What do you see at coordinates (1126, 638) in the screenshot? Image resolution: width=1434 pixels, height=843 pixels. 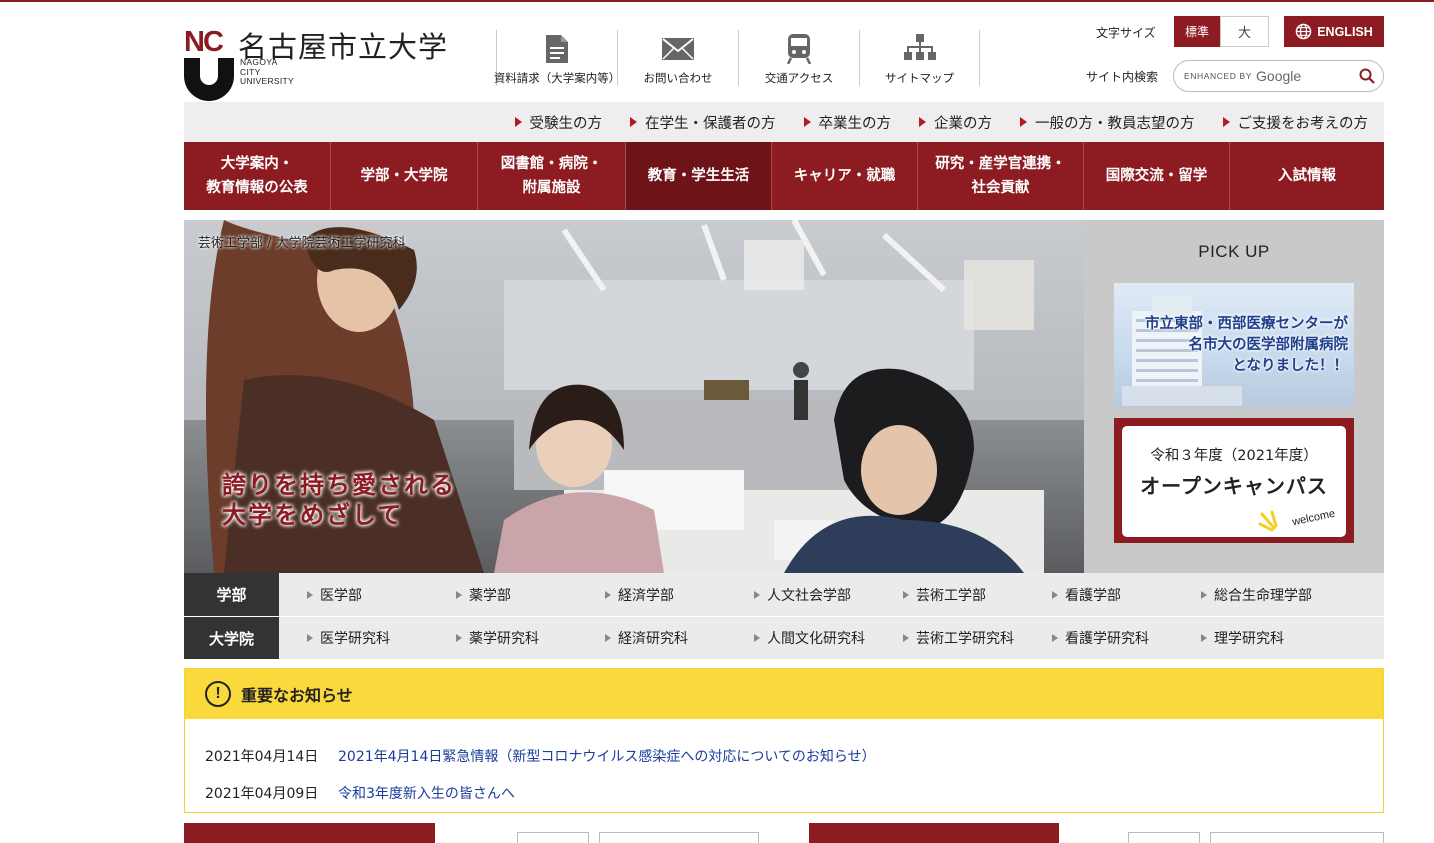 I see `graduate-school-link: 看護学研究科` at bounding box center [1126, 638].